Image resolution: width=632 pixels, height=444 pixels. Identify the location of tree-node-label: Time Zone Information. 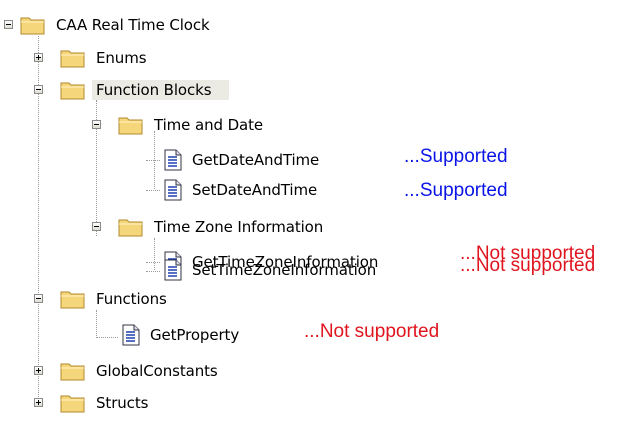
(239, 227).